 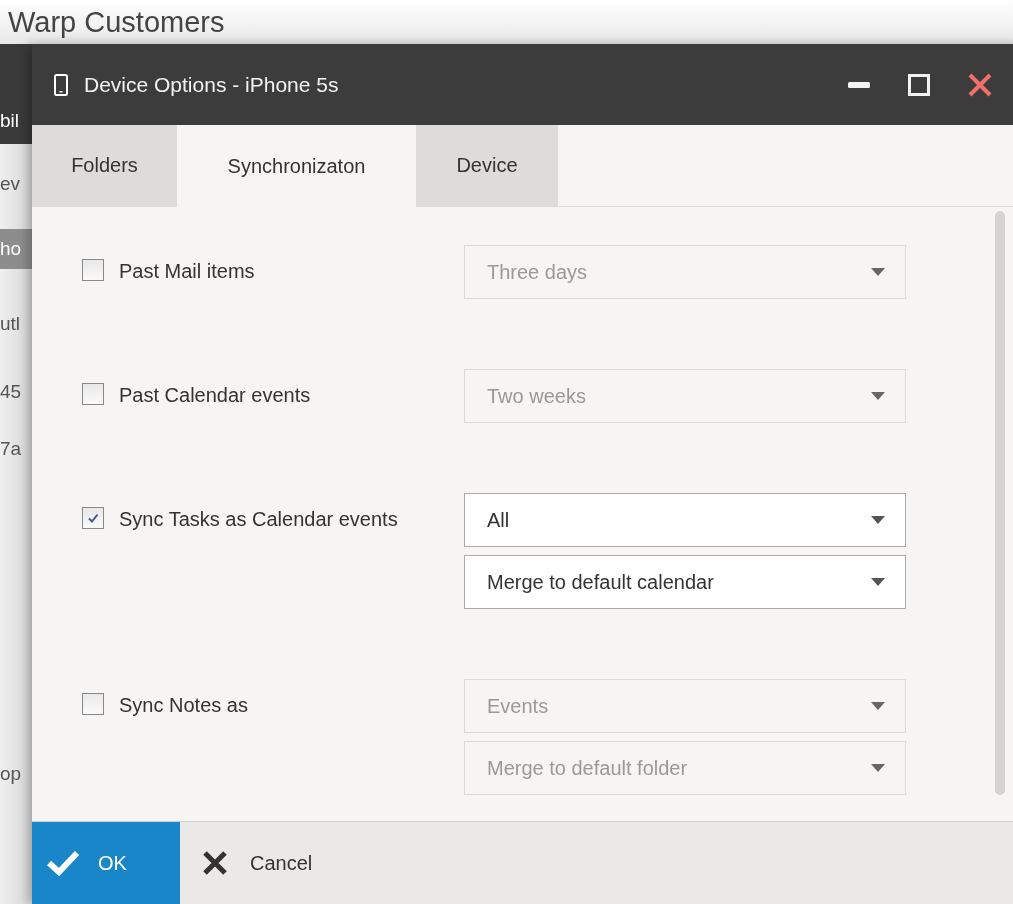 What do you see at coordinates (116, 22) in the screenshot?
I see `page-heading: Warp Customers` at bounding box center [116, 22].